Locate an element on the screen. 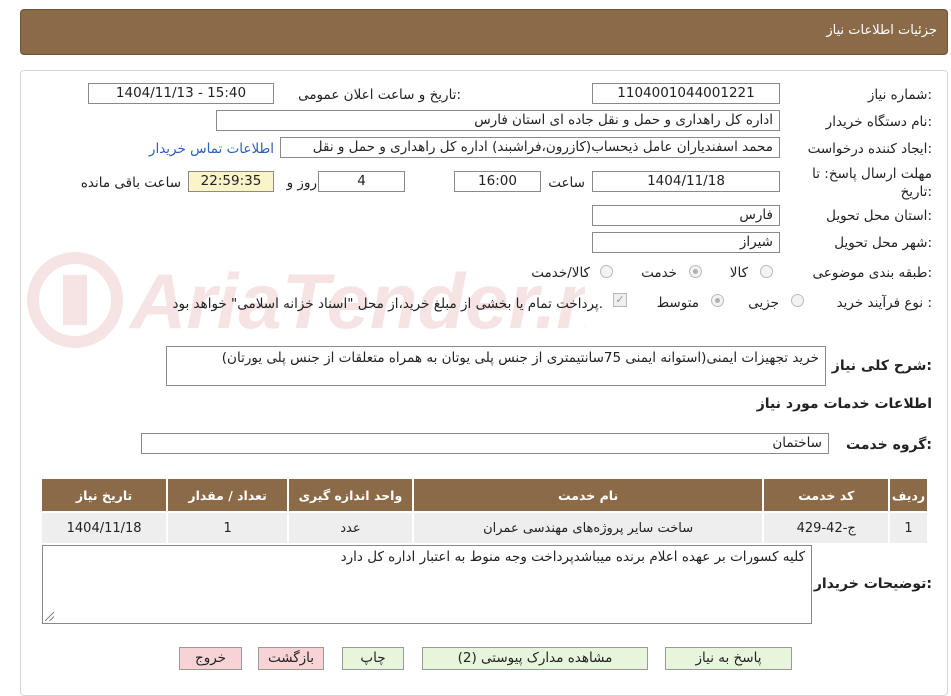 This screenshot has height=696, width=951. cell-service-code: ج-42-429 is located at coordinates (826, 528).